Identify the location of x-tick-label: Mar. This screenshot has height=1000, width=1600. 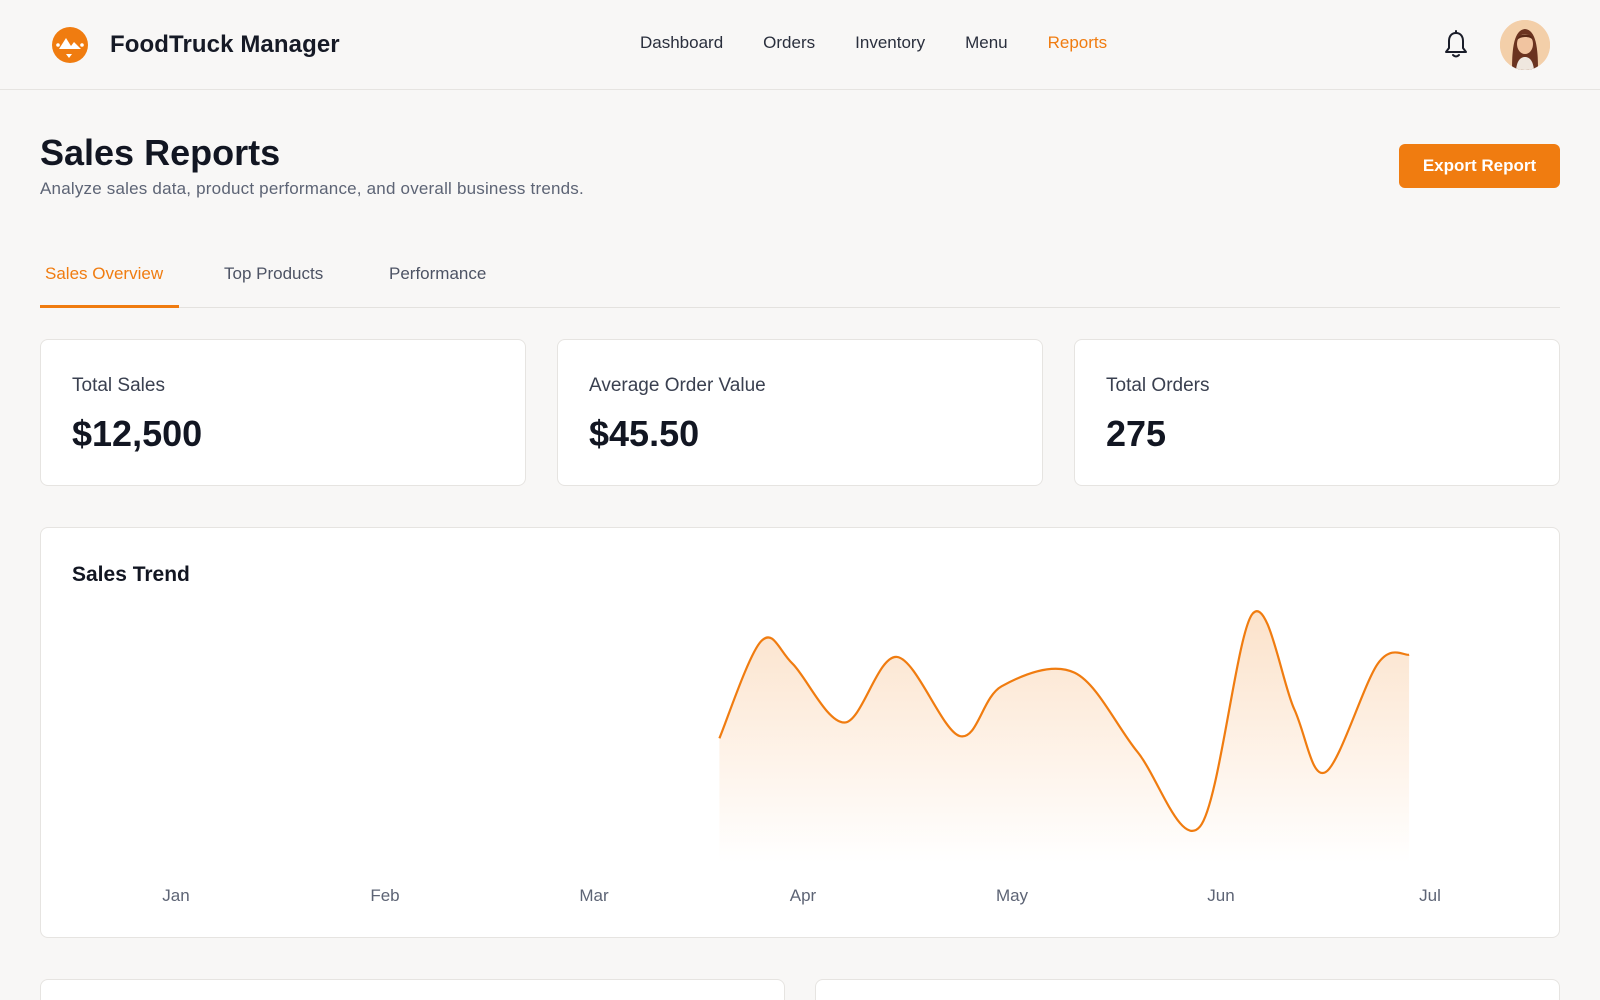
(594, 895).